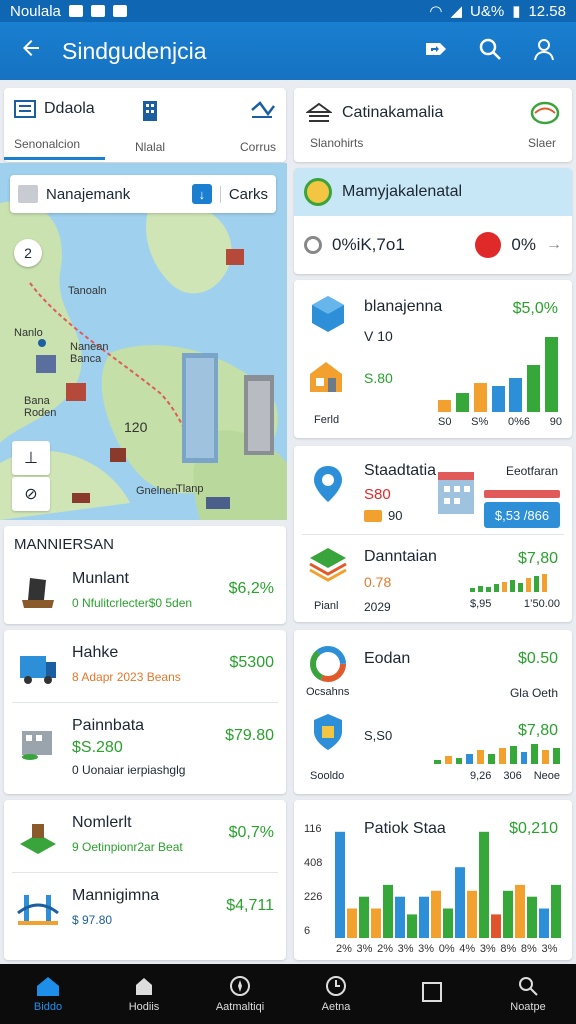 The width and height of the screenshot is (576, 1024). I want to click on chart-axis-label: 0%6, so click(519, 422).